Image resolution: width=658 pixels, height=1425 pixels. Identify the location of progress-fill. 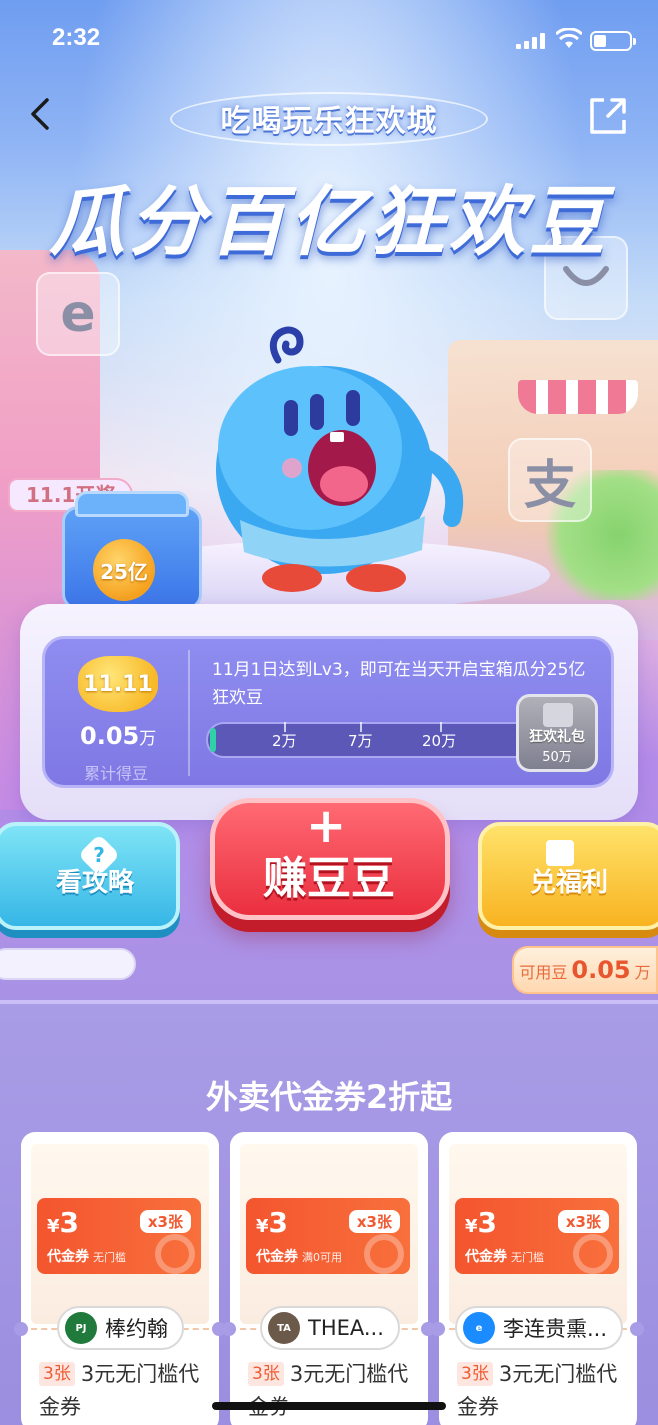
(213, 740).